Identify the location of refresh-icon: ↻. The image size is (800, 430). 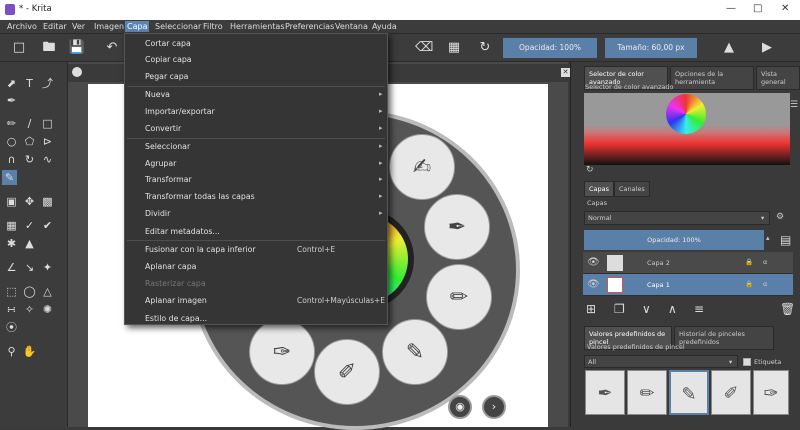
(590, 170).